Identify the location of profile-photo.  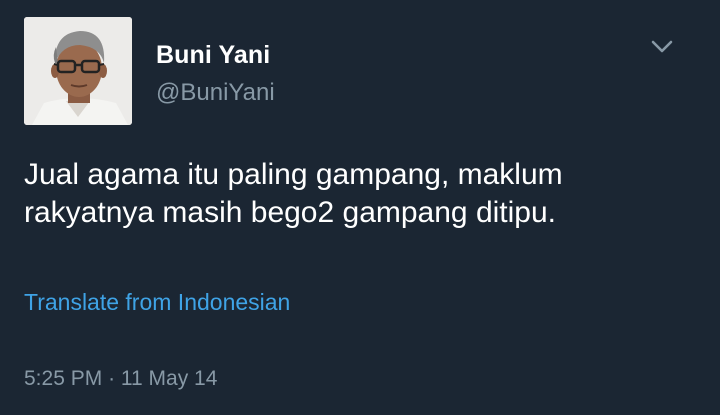
(78, 71).